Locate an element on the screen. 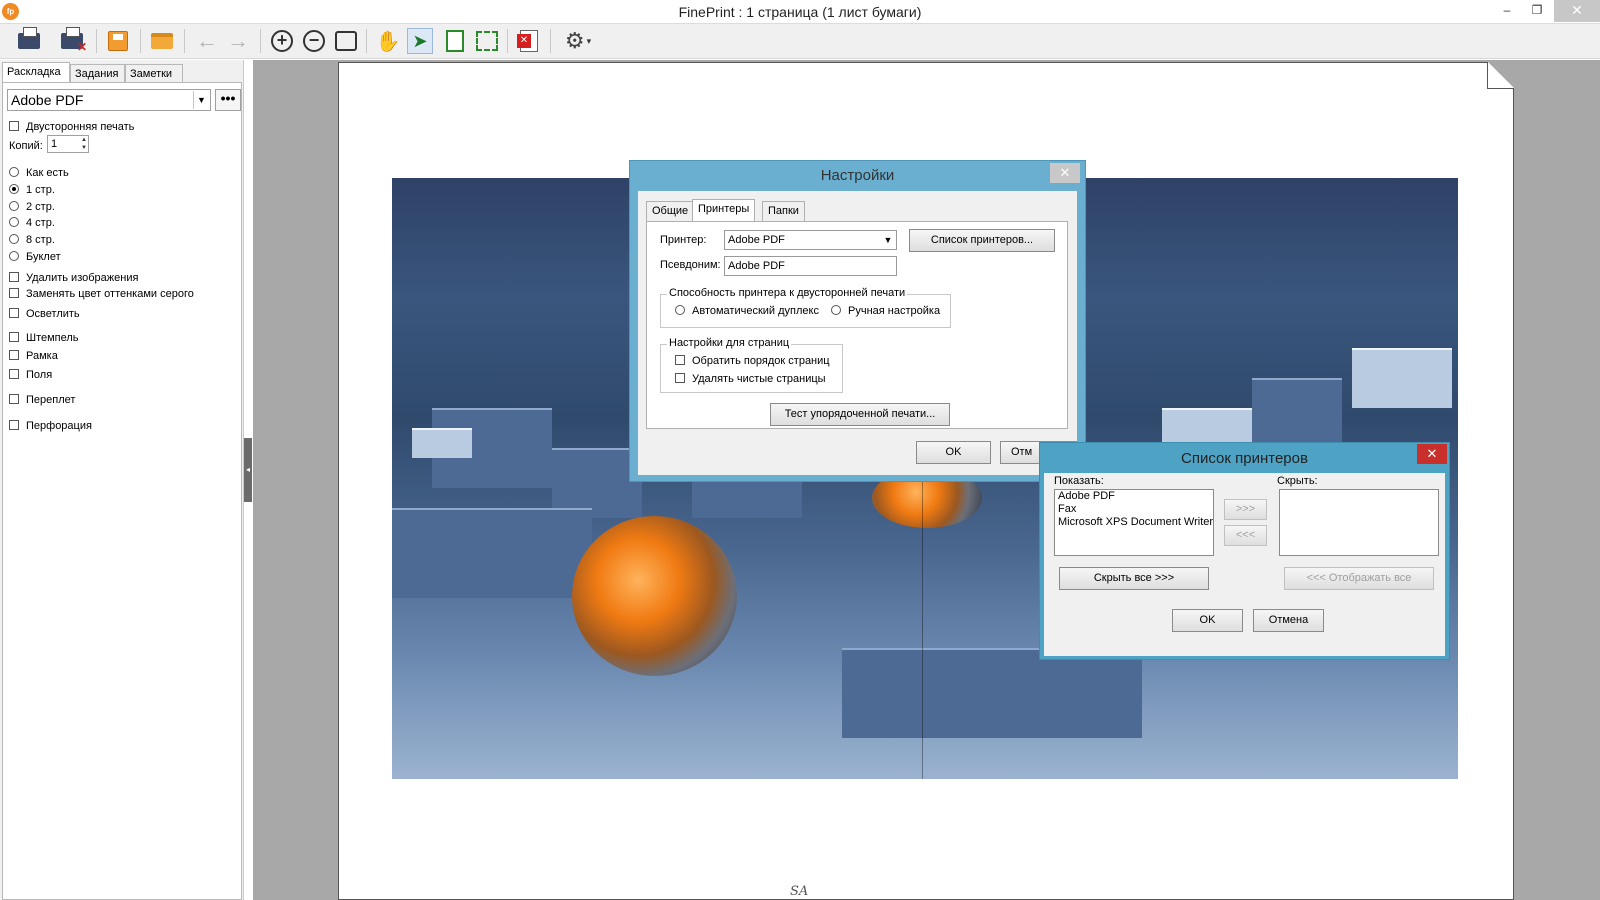 The image size is (1600, 900). hidden-printers-list is located at coordinates (1359, 522).